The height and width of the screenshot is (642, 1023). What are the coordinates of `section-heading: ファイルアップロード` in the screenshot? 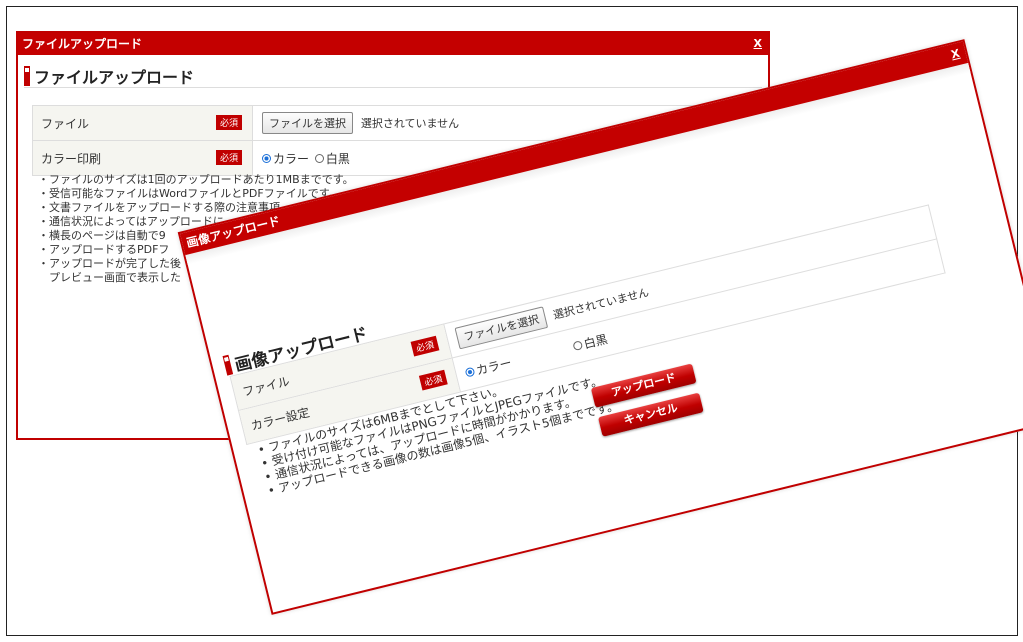 It's located at (393, 76).